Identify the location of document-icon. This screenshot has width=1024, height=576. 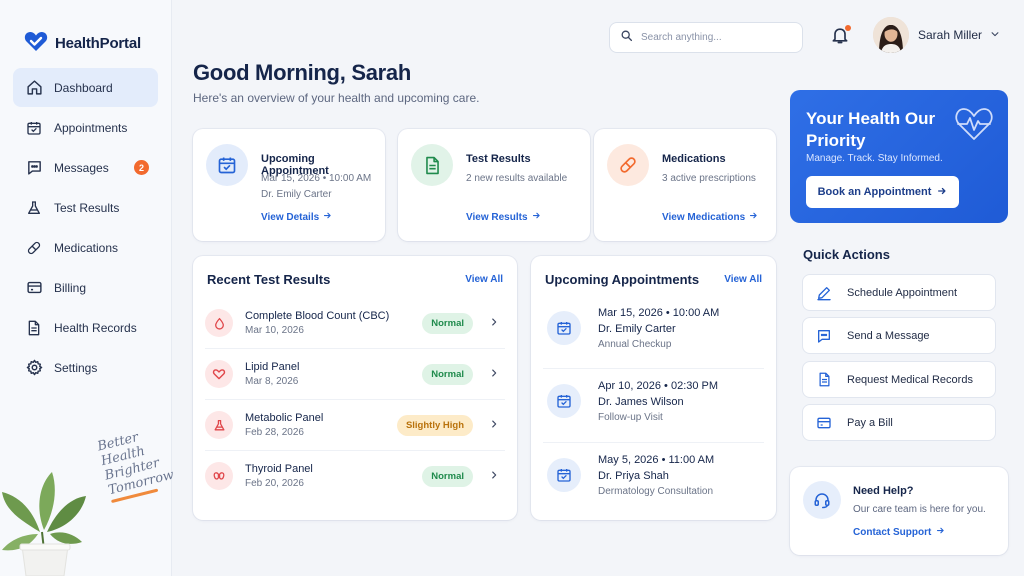
(34, 328).